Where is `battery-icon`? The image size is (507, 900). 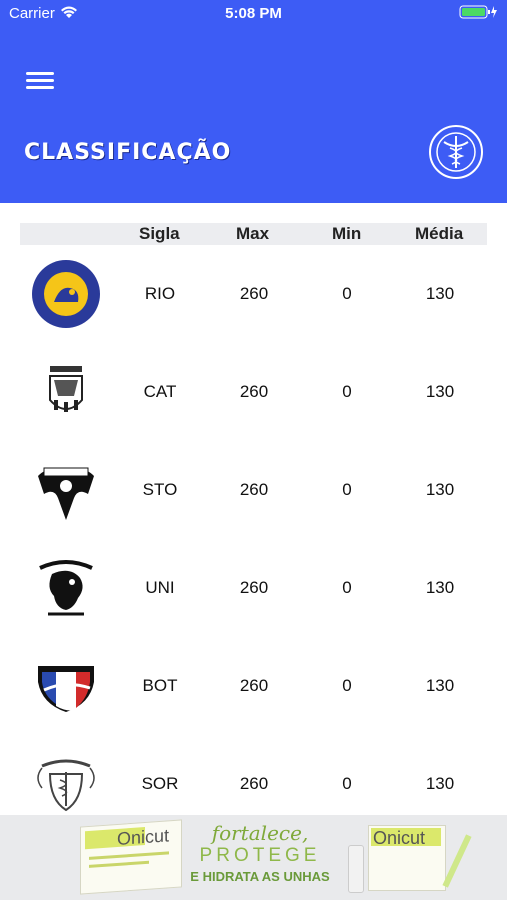
battery-icon is located at coordinates (479, 14).